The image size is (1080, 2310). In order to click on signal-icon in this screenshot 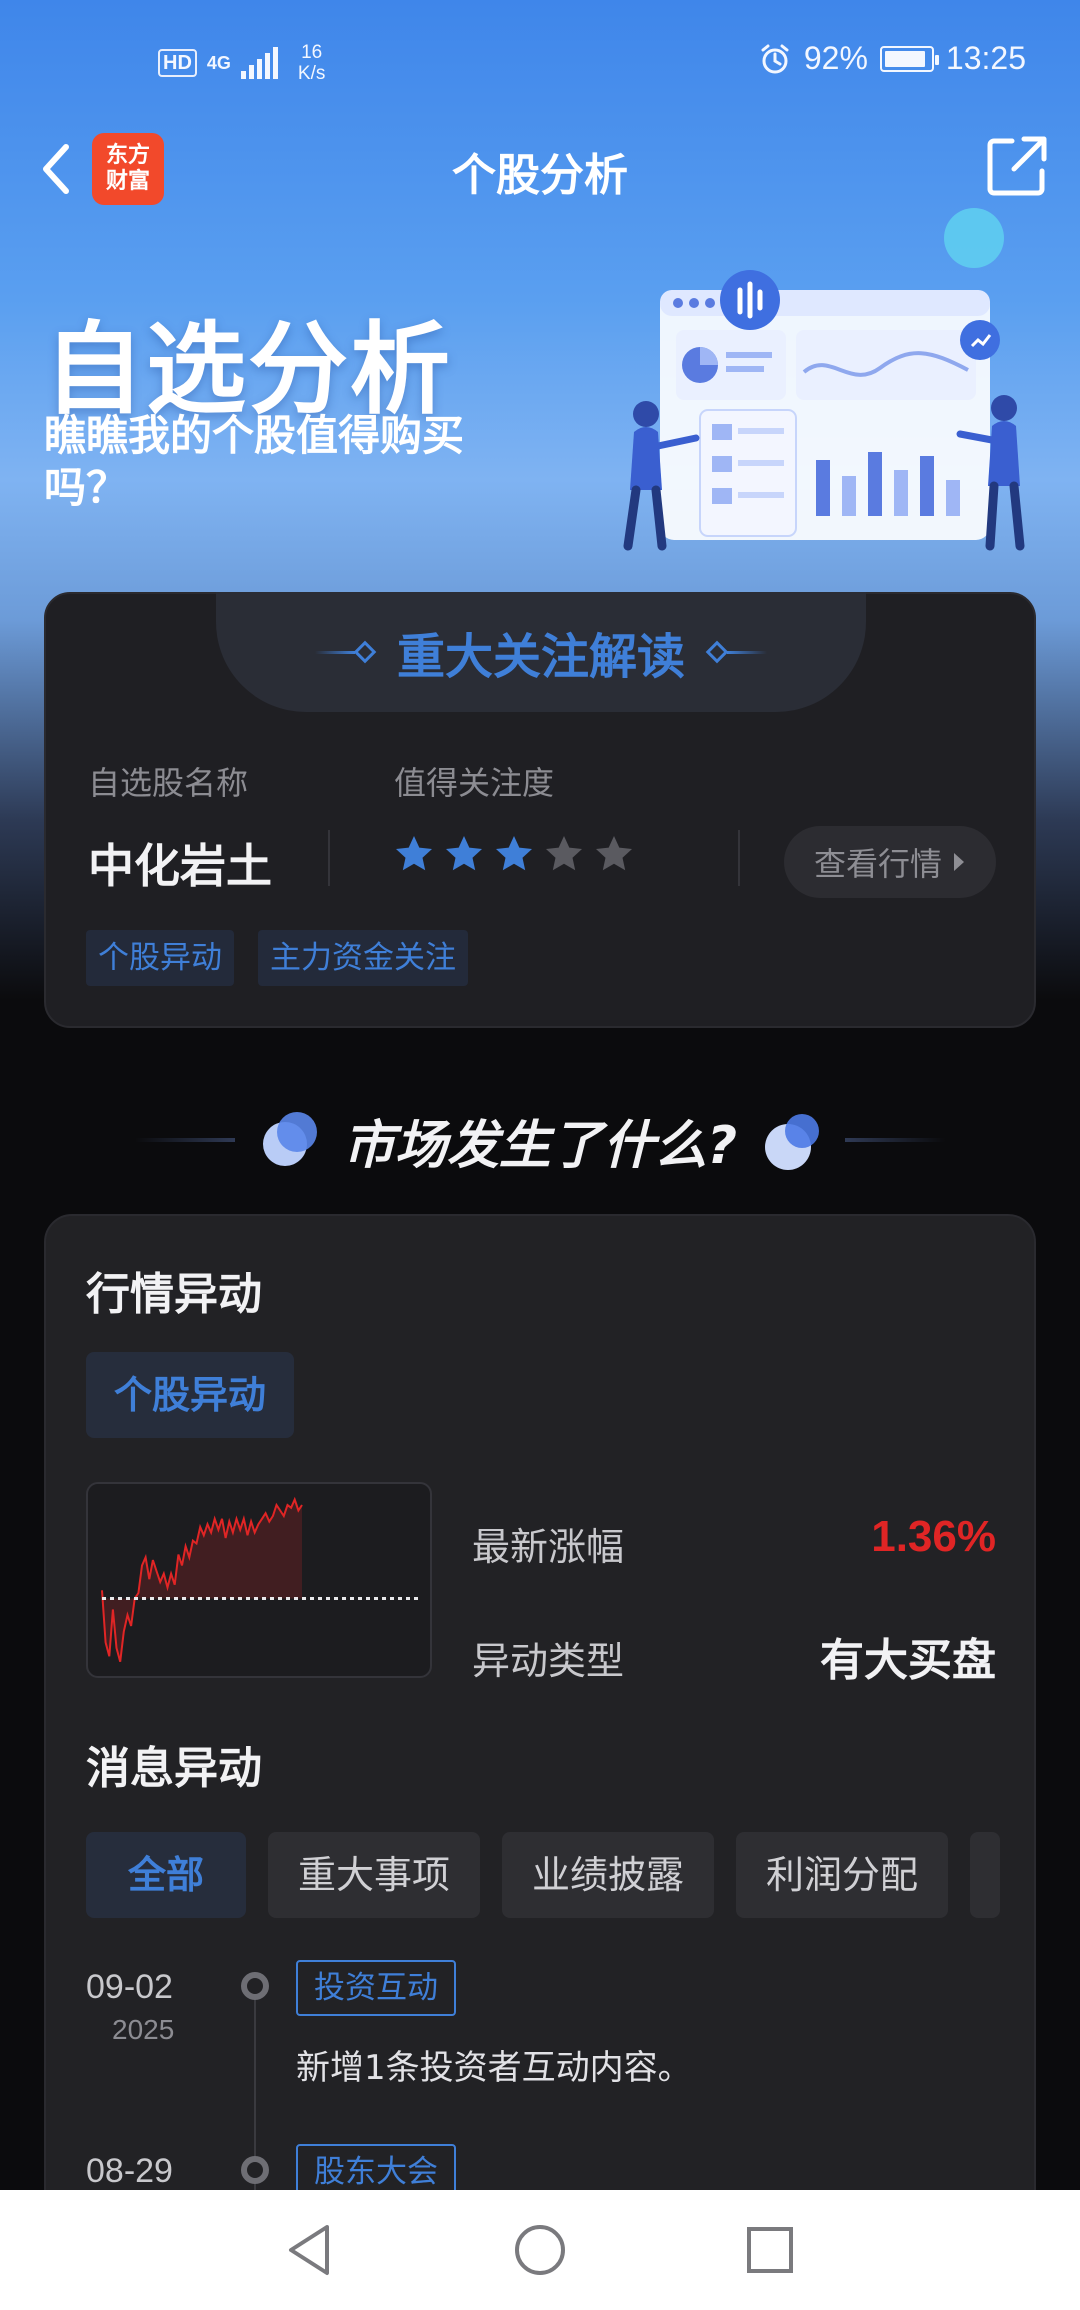, I will do `click(259, 63)`.